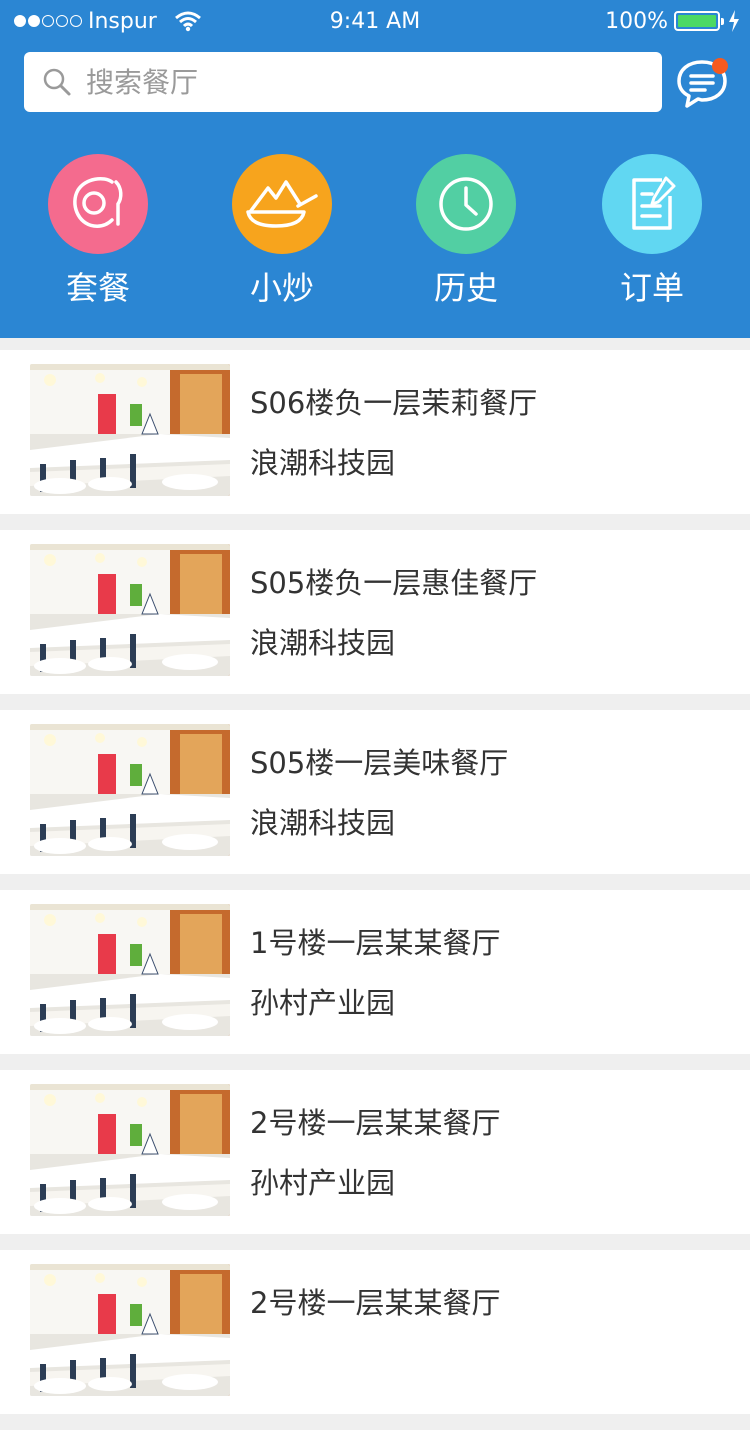 The height and width of the screenshot is (1430, 750). Describe the element at coordinates (699, 21) in the screenshot. I see `battery-icon` at that location.